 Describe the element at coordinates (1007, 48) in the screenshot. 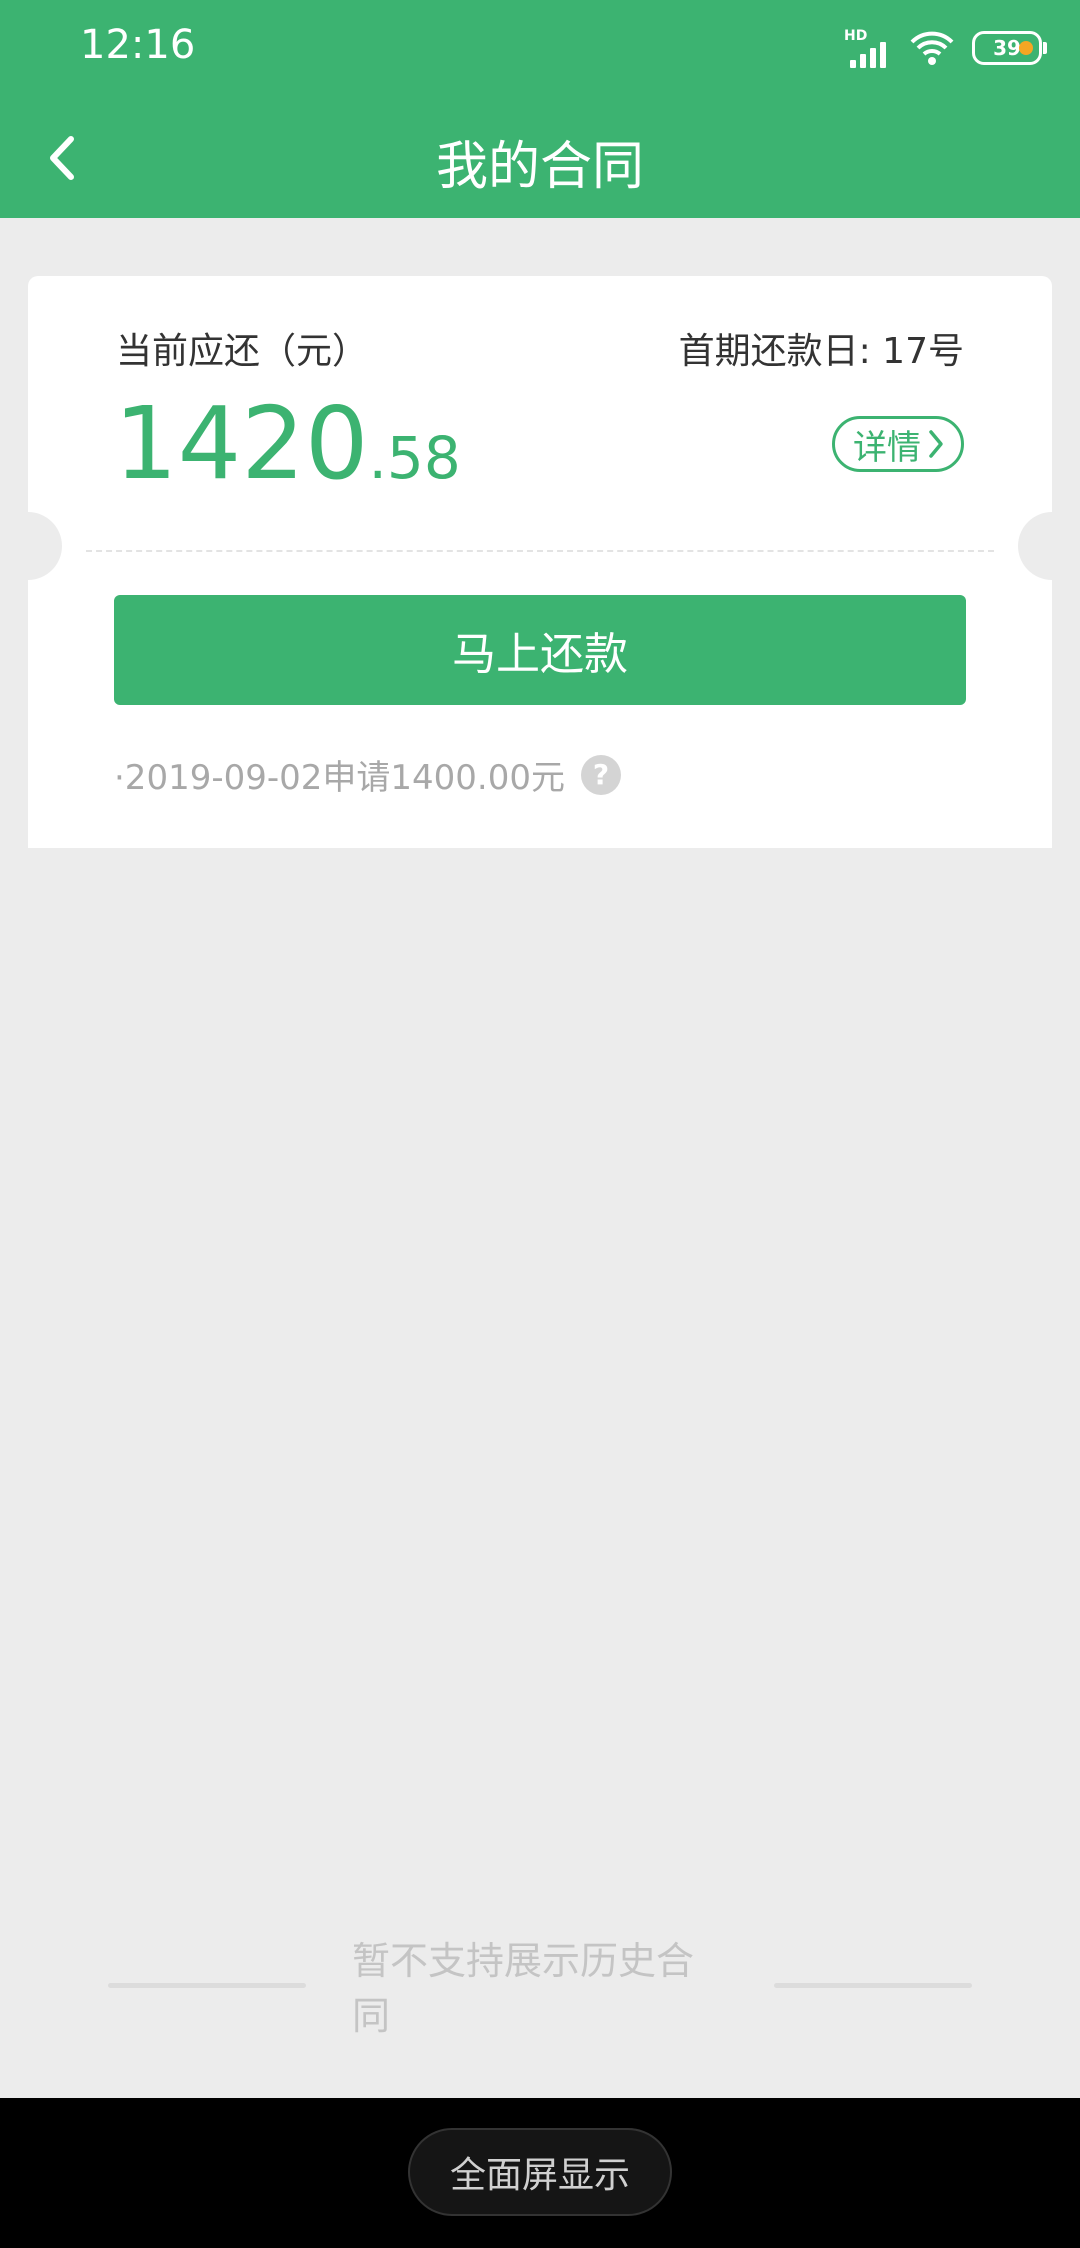

I see `battery-level: 39` at that location.